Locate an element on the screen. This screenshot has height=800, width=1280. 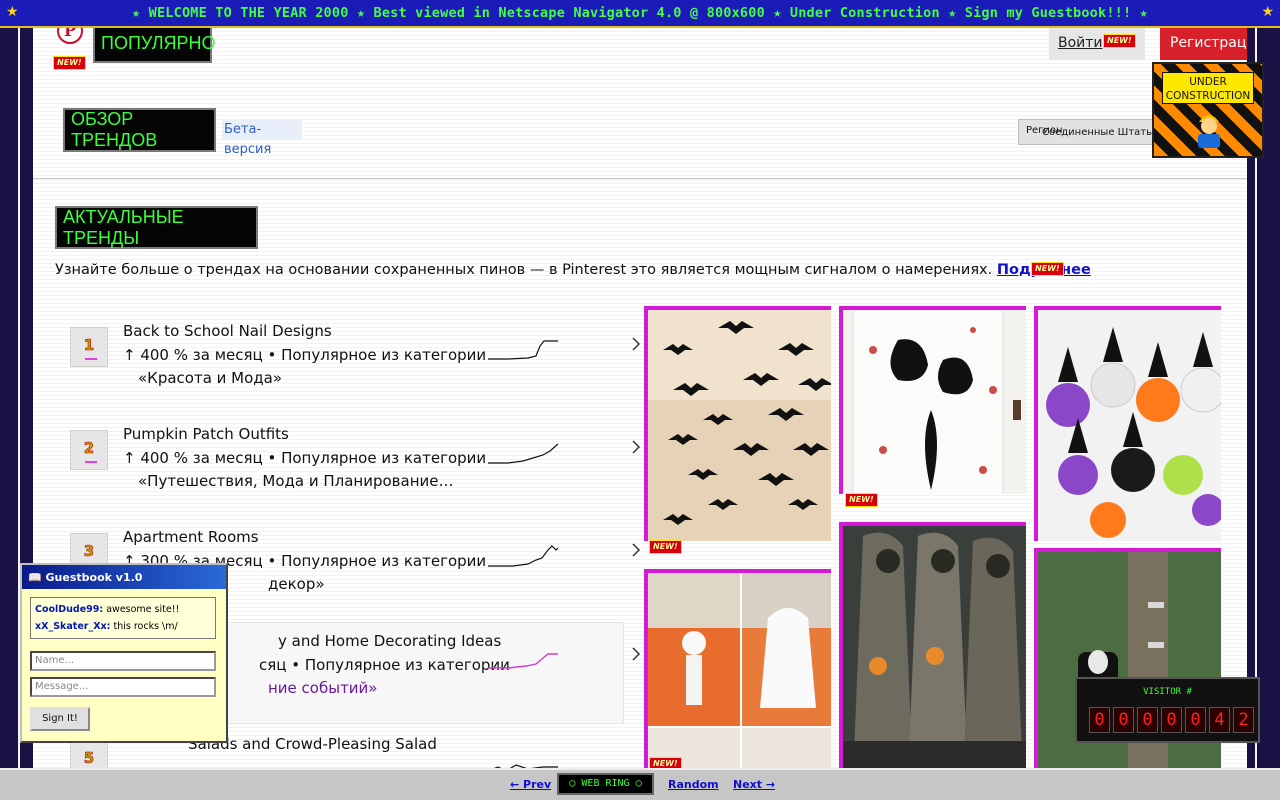
beta-badge: Бета-версия is located at coordinates (262, 138).